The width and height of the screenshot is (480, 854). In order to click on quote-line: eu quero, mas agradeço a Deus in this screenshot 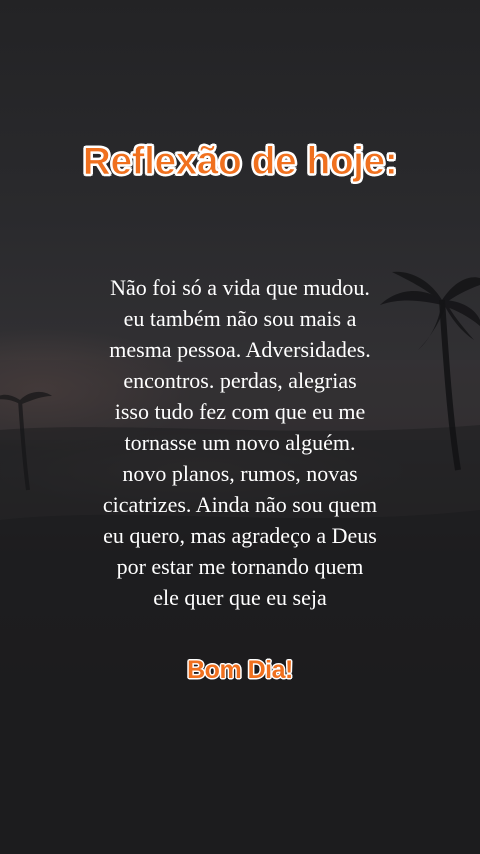, I will do `click(240, 535)`.